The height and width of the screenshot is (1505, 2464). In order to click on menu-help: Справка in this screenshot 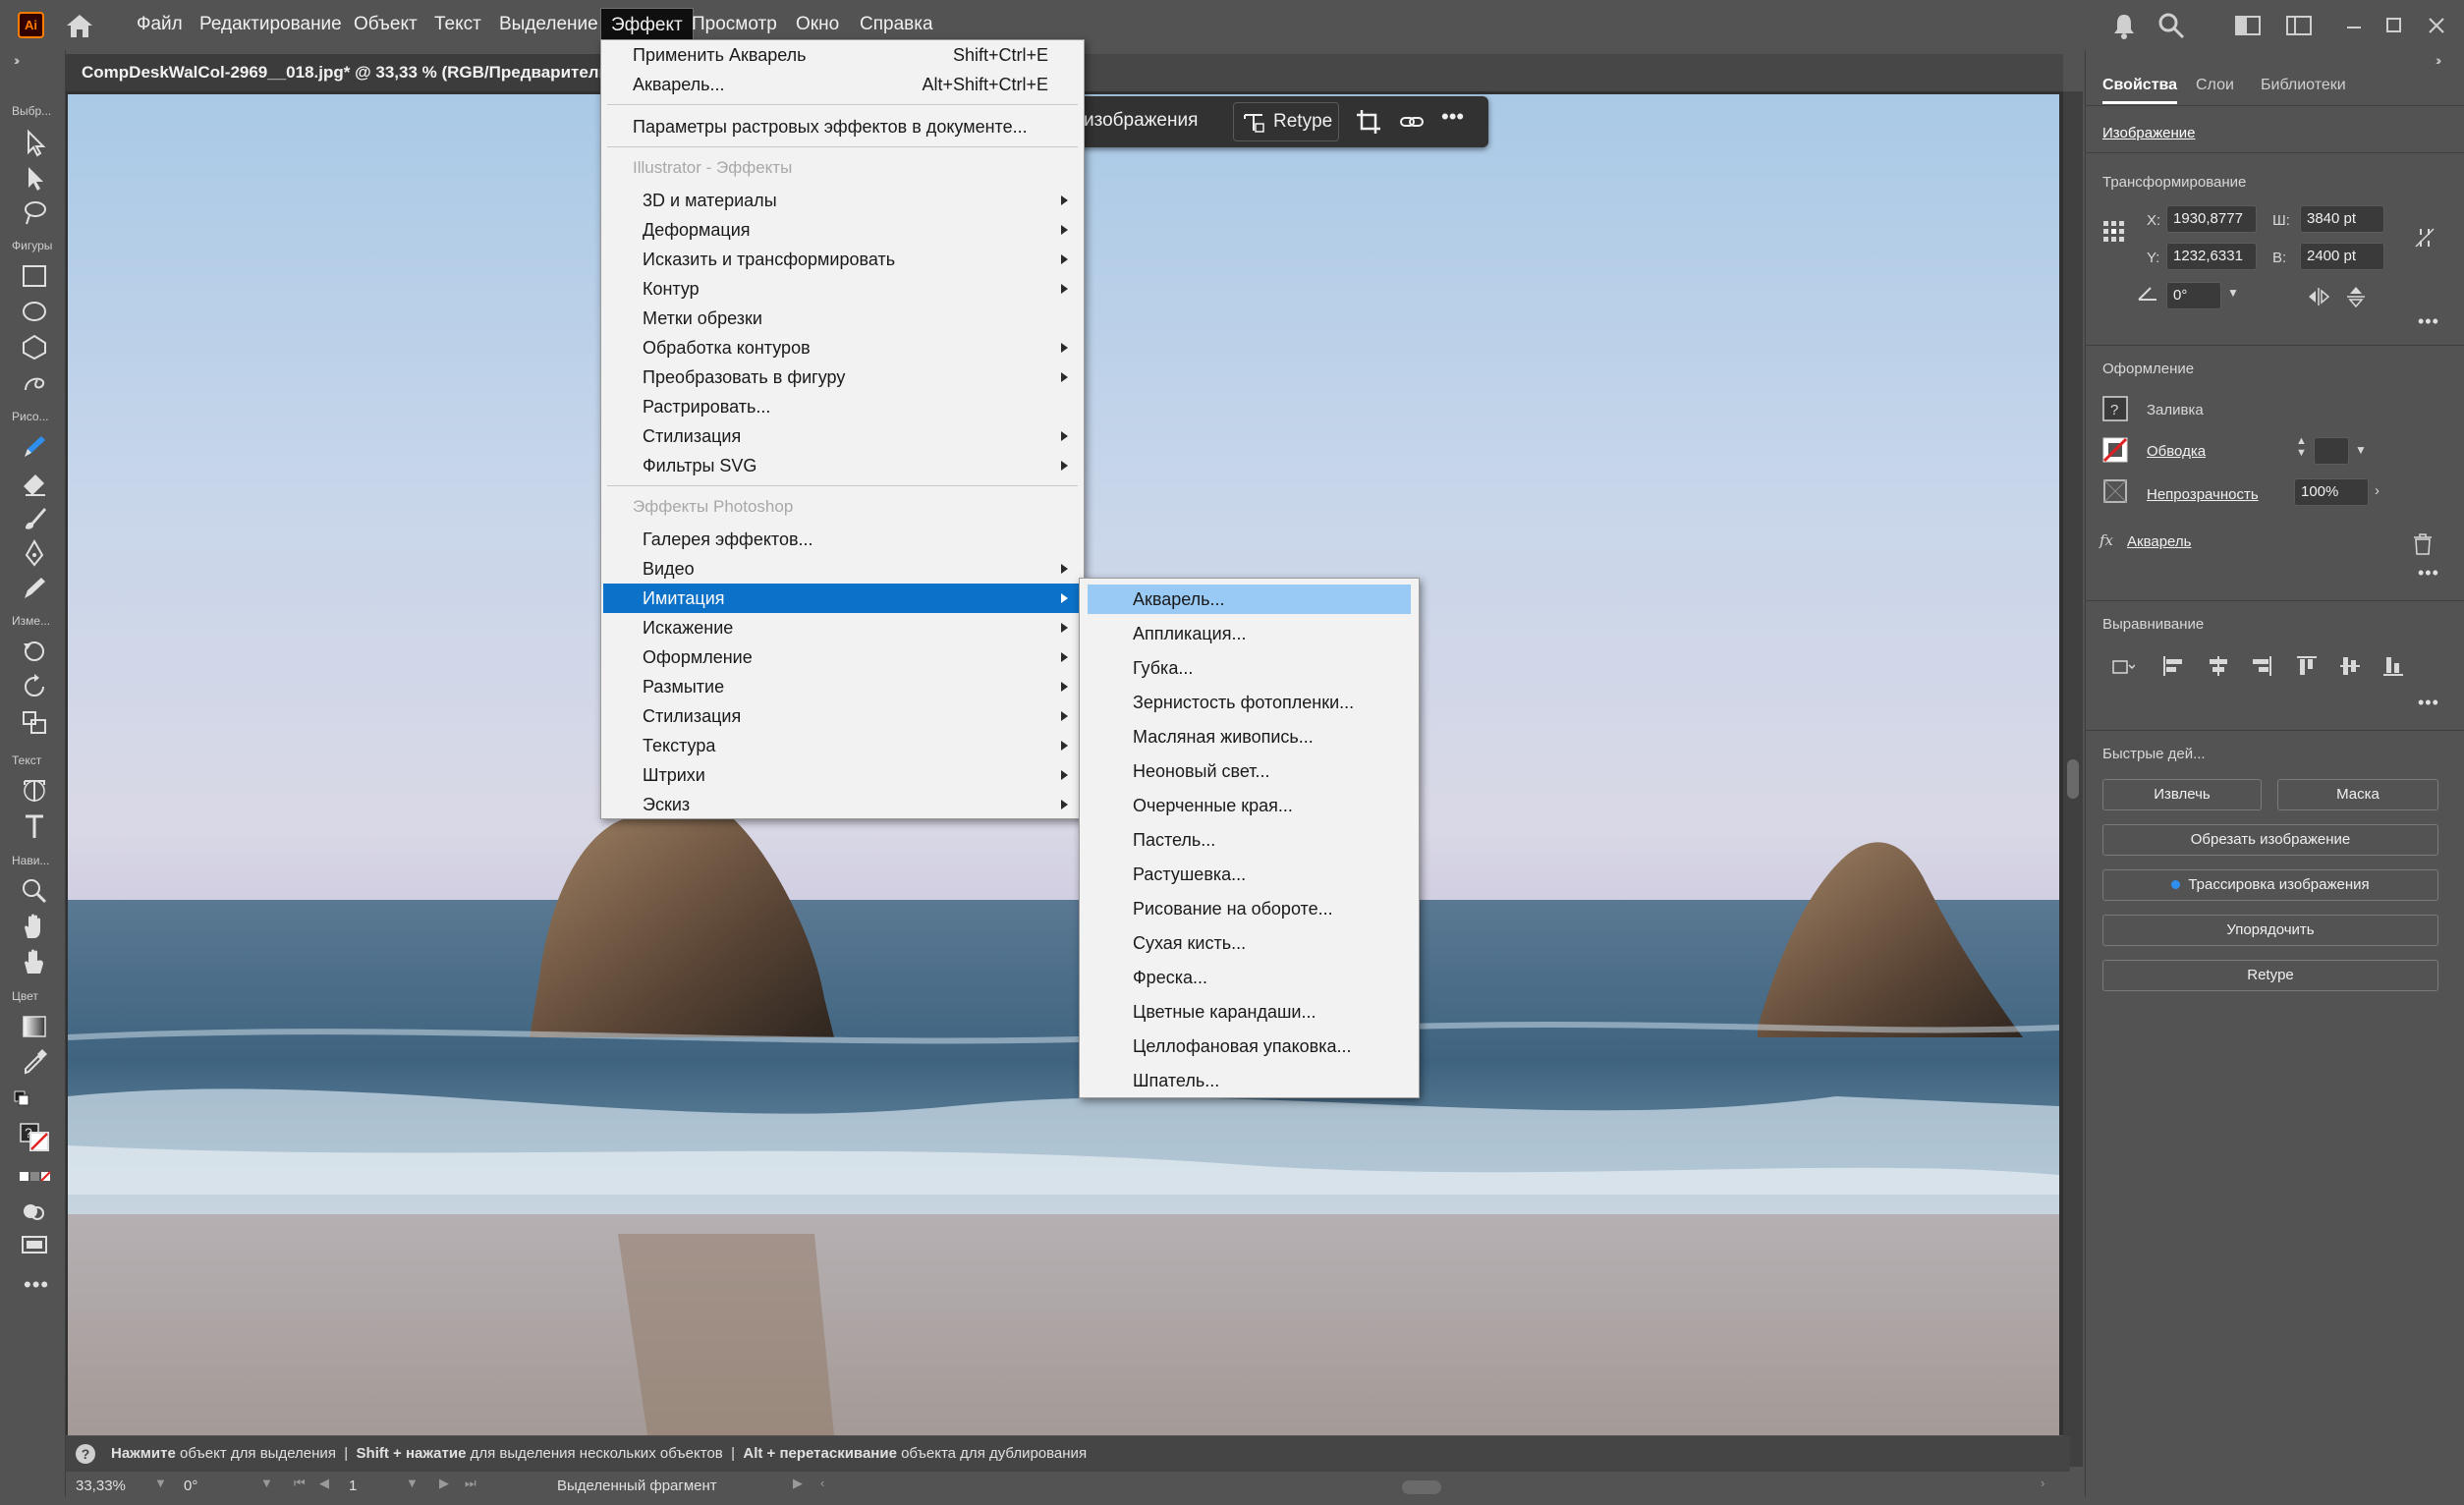, I will do `click(896, 24)`.